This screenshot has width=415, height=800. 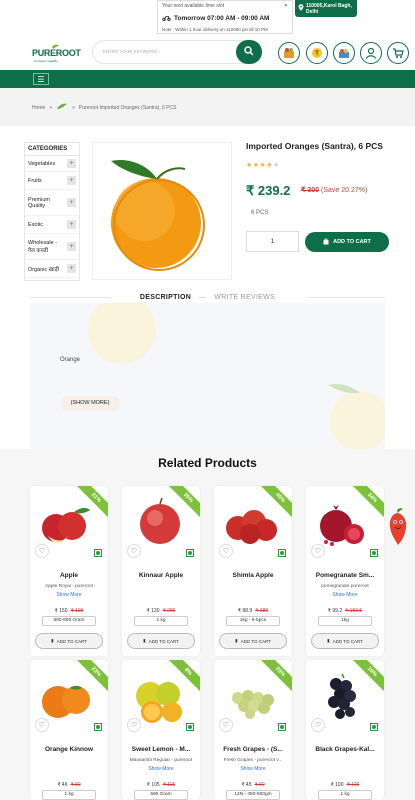 I want to click on weight-select: 1kg - 6-5pcs, so click(x=253, y=621).